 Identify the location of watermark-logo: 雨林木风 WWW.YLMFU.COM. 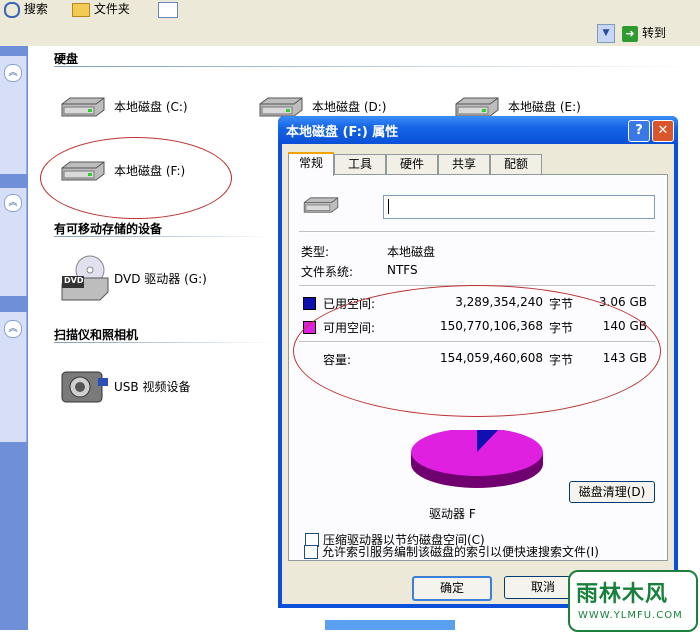
(633, 601).